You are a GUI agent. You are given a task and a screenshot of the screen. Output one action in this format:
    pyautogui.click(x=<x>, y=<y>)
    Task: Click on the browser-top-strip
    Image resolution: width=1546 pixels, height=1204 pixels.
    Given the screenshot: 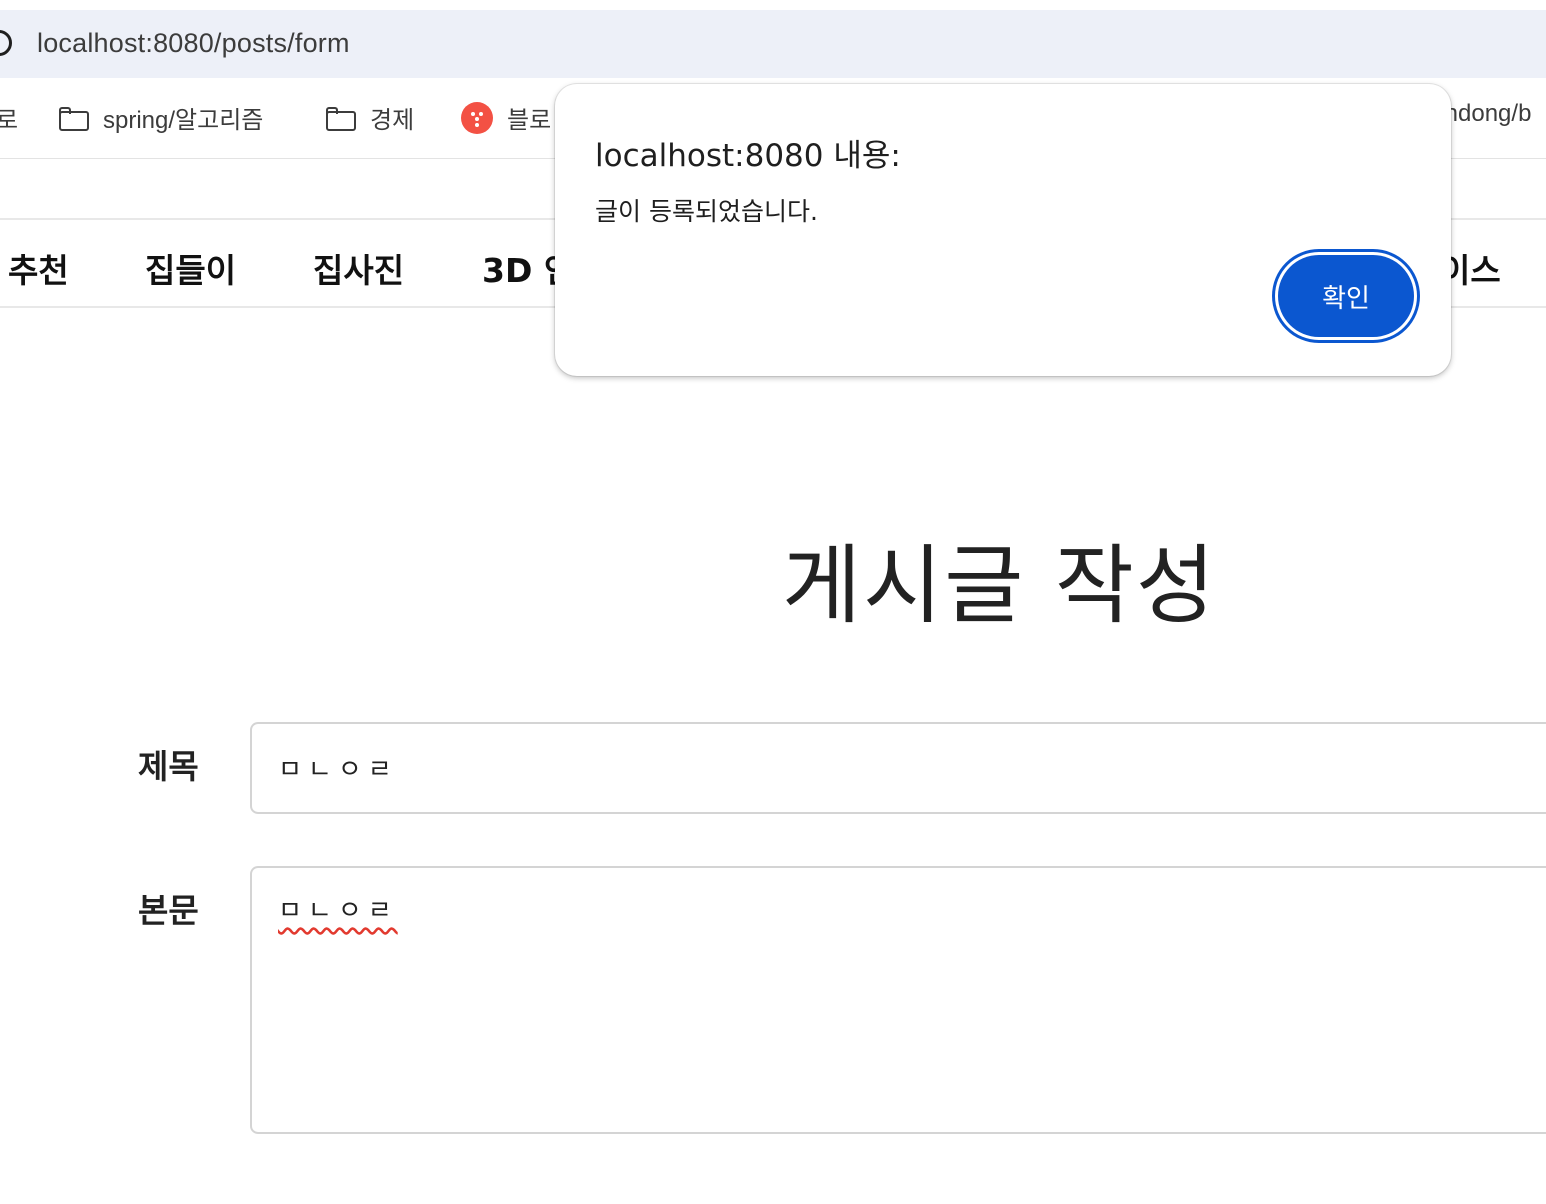 What is the action you would take?
    pyautogui.click(x=773, y=5)
    